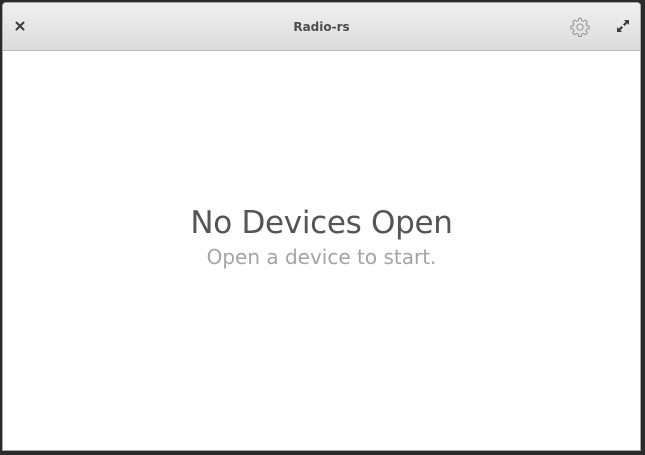 Image resolution: width=645 pixels, height=455 pixels. I want to click on settings-button, so click(580, 27).